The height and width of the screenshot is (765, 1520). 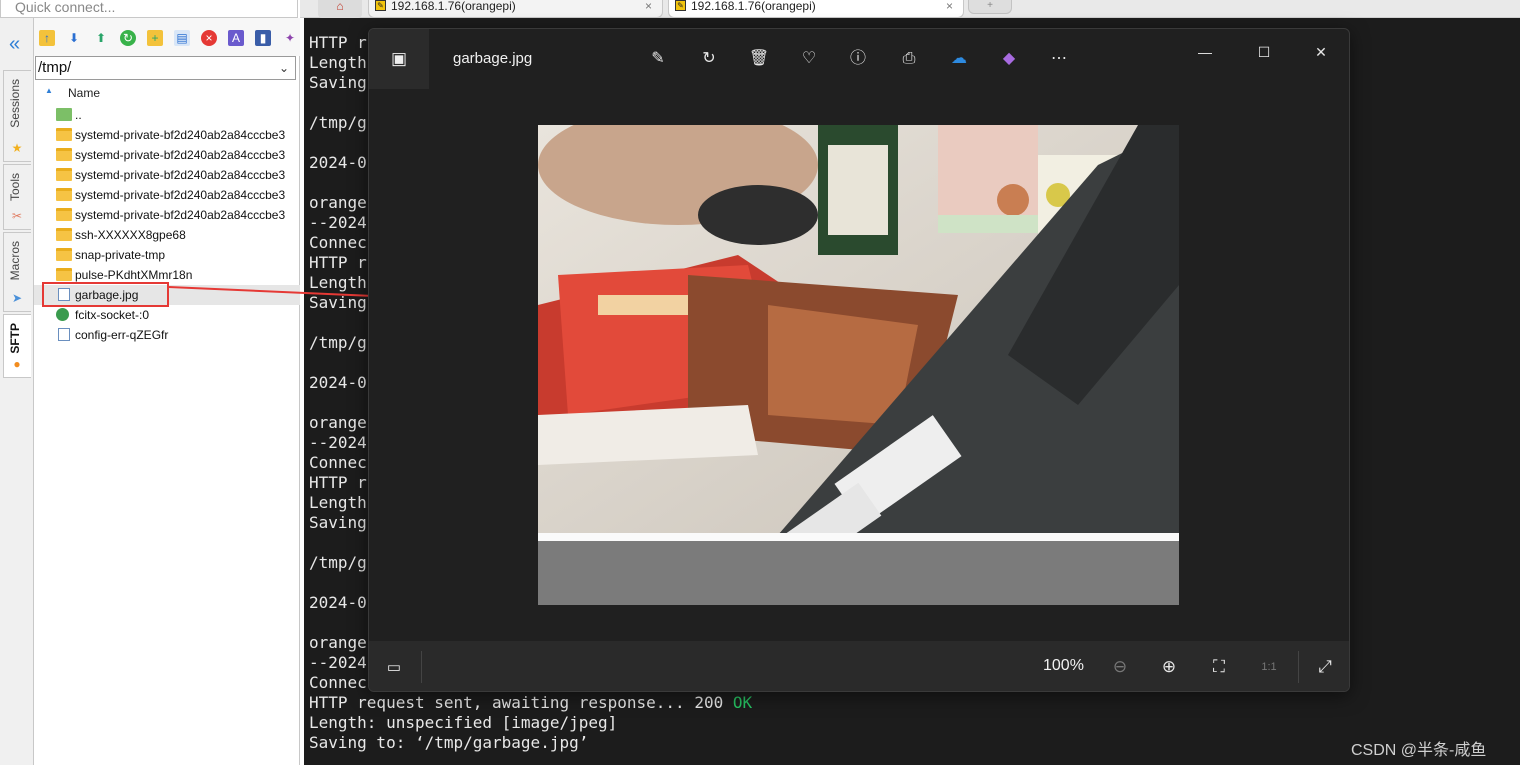 I want to click on new-folder-icon: +, so click(x=155, y=38).